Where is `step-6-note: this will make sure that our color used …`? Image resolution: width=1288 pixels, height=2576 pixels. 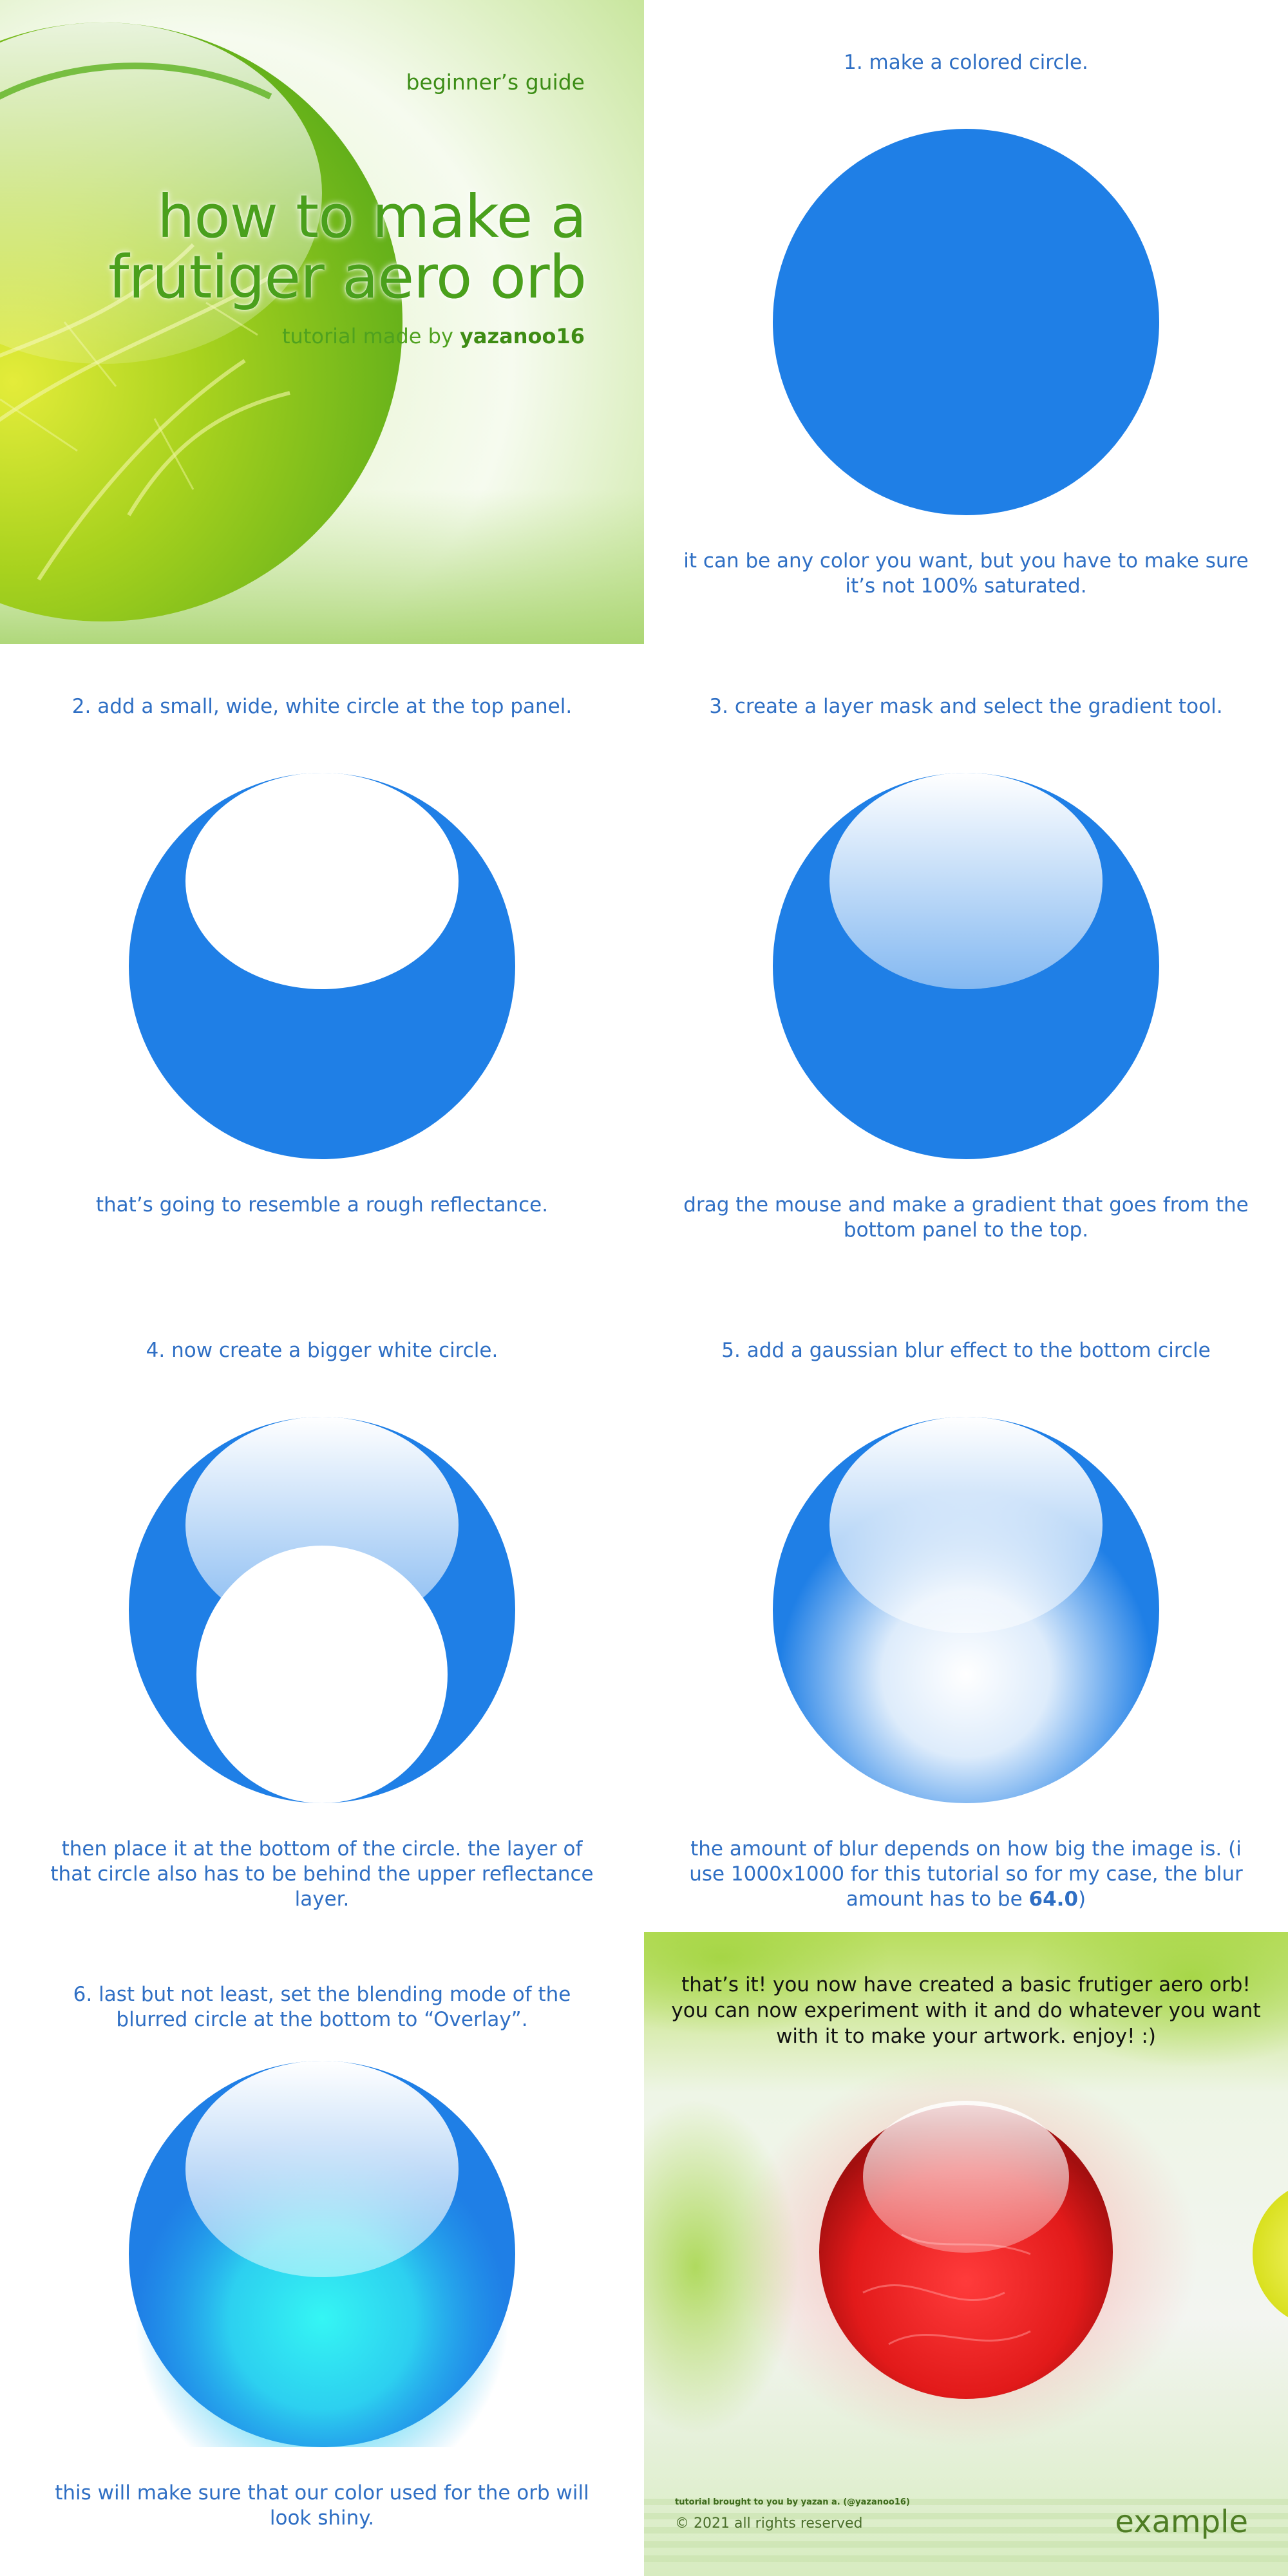 step-6-note: this will make sure that our color used … is located at coordinates (322, 2505).